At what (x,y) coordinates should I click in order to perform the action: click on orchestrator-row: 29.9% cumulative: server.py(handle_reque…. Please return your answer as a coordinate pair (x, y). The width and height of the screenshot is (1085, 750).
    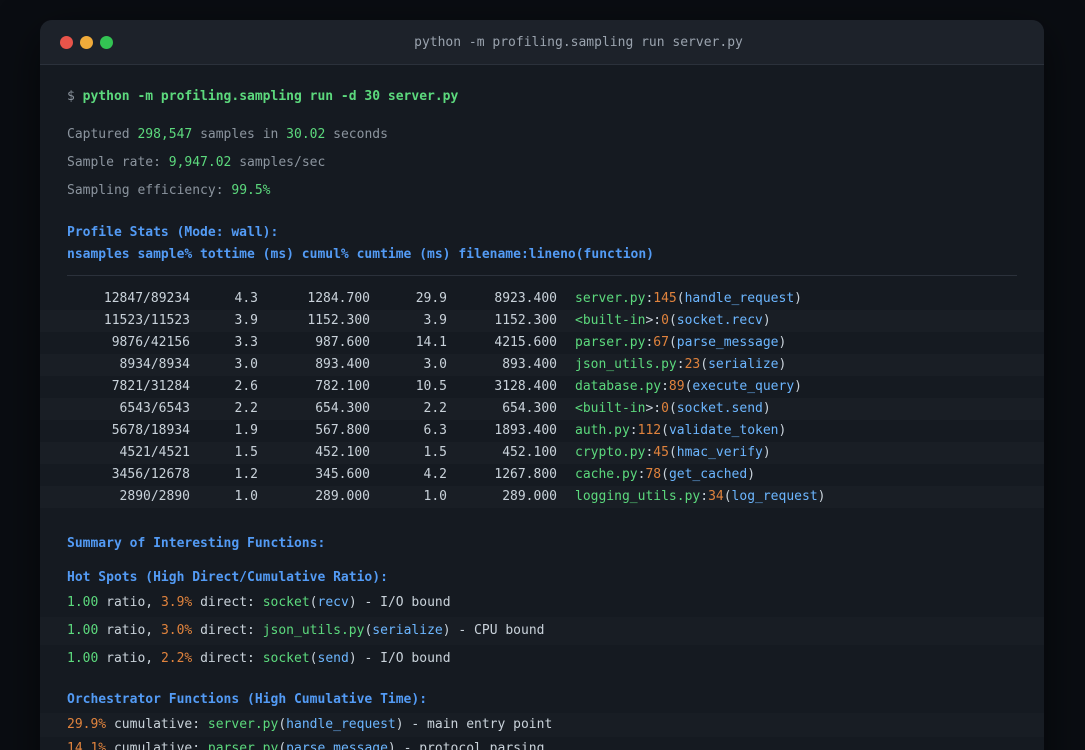
    Looking at the image, I should click on (542, 725).